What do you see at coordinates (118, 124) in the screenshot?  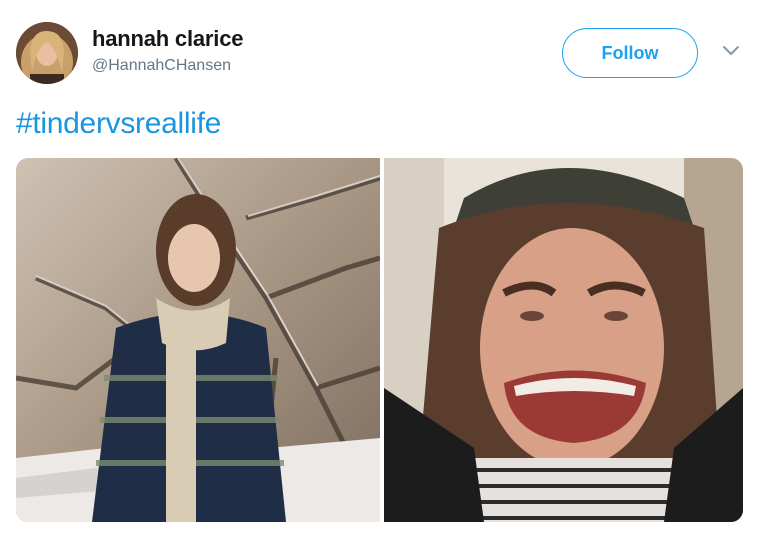 I see `hashtag-link: #tindervsreallife` at bounding box center [118, 124].